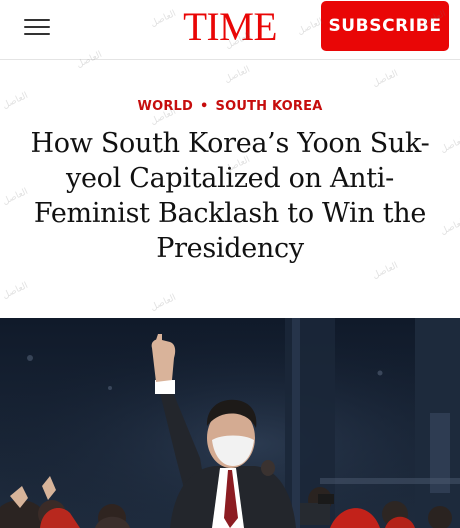 This screenshot has width=460, height=528. Describe the element at coordinates (165, 106) in the screenshot. I see `section-link-world: WORLD` at that location.